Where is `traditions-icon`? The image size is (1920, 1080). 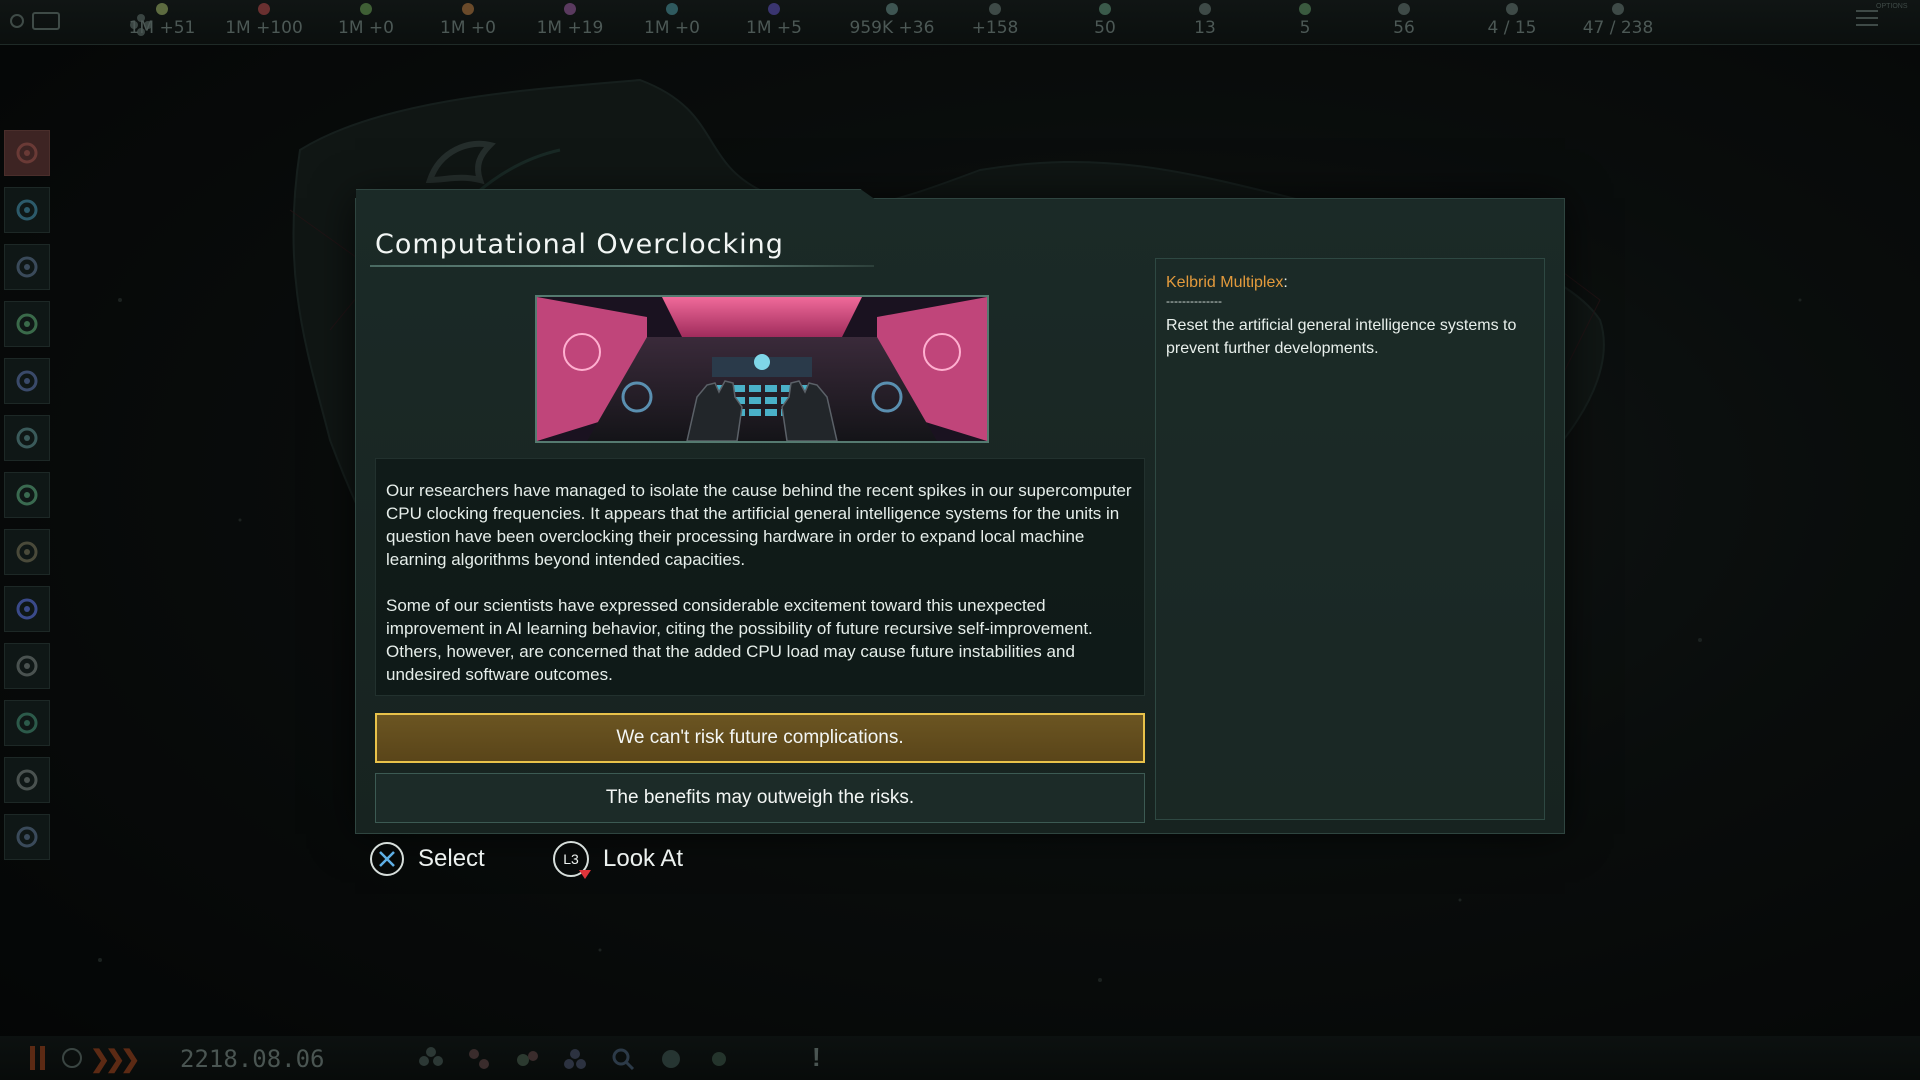
traditions-icon is located at coordinates (27, 495).